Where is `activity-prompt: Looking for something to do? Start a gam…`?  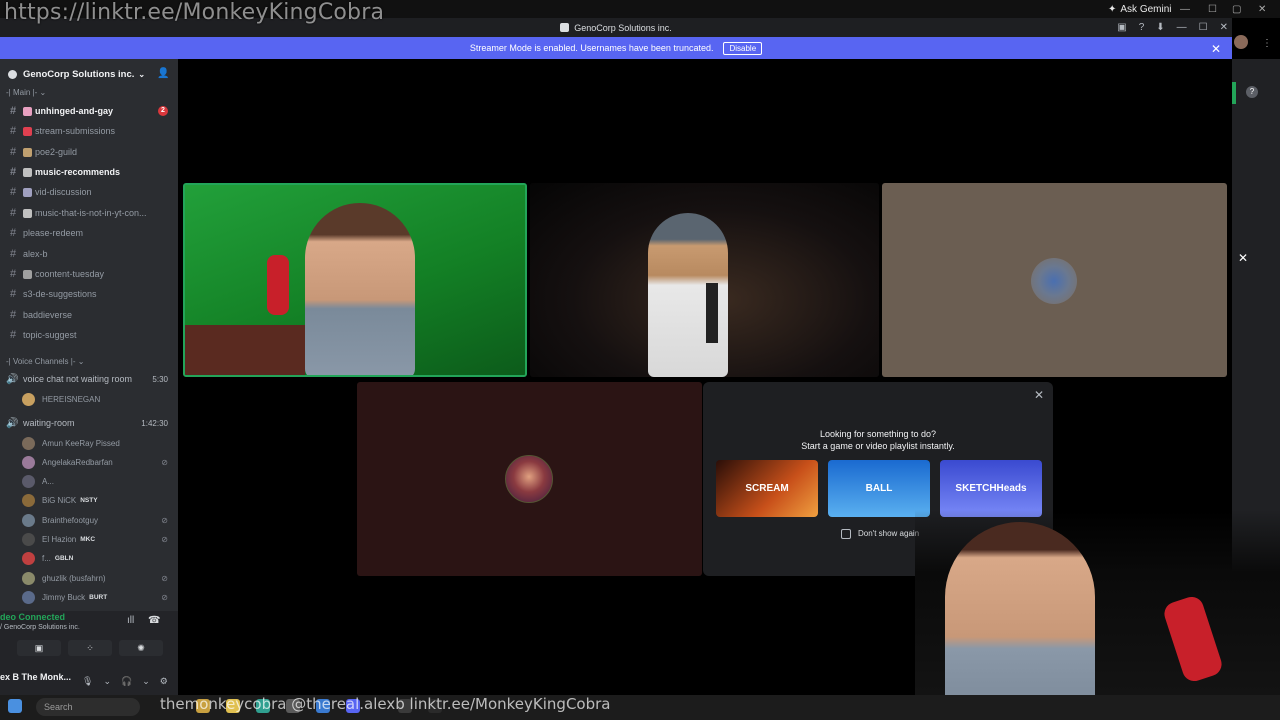 activity-prompt: Looking for something to do? Start a gam… is located at coordinates (878, 440).